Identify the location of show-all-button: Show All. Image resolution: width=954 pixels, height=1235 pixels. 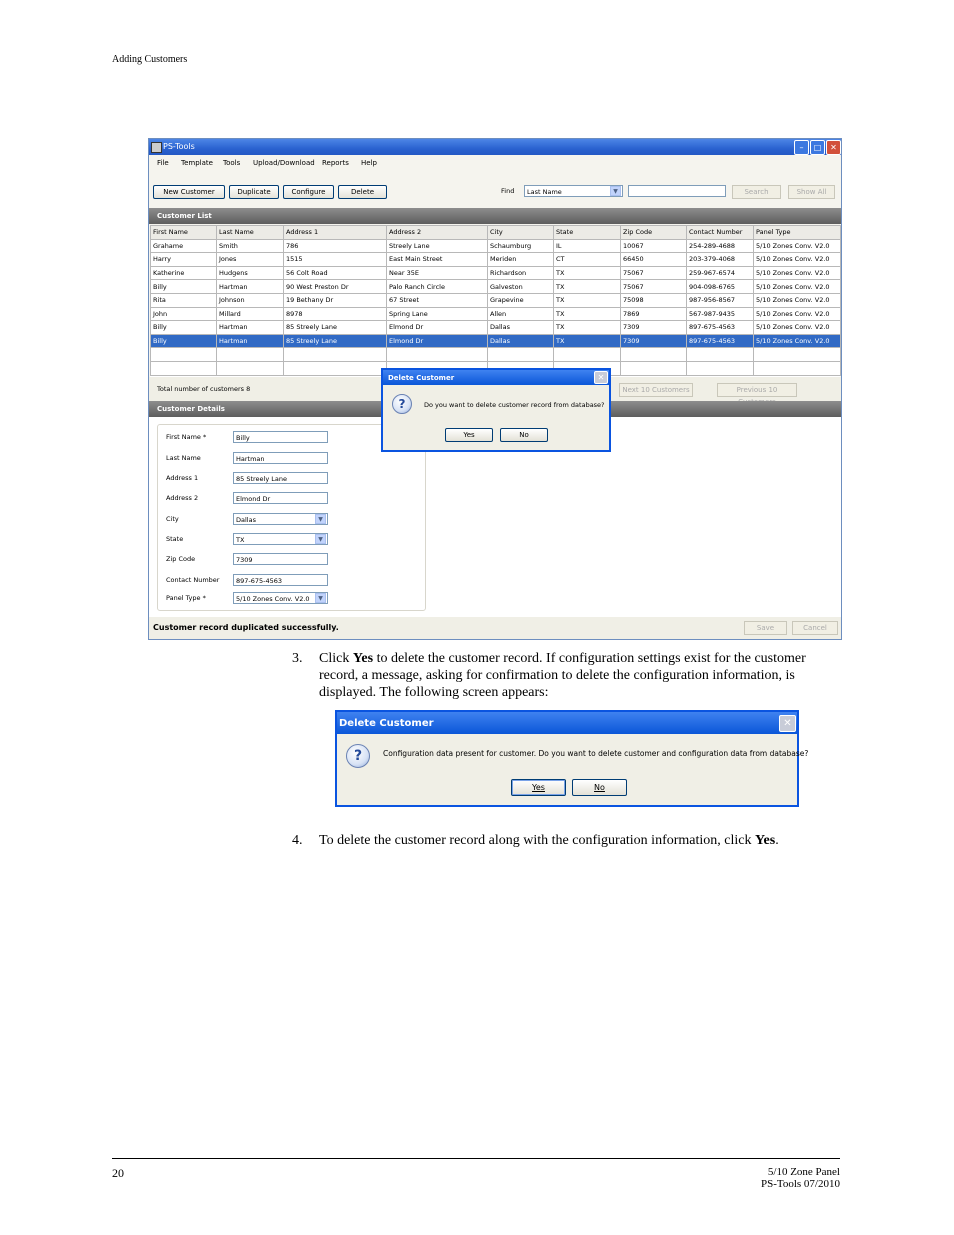
(811, 192).